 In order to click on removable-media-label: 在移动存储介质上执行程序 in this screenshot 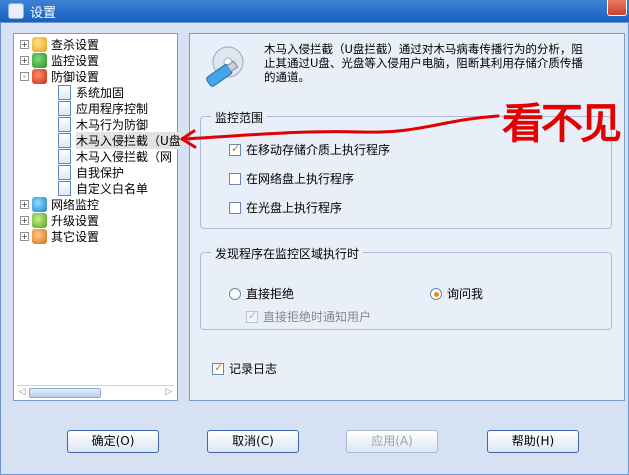, I will do `click(318, 150)`.